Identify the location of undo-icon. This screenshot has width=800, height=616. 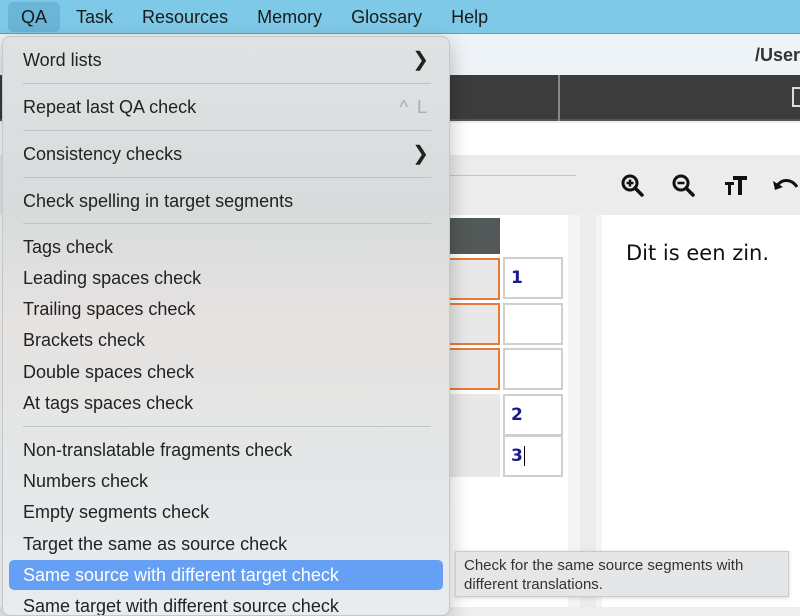
(785, 186).